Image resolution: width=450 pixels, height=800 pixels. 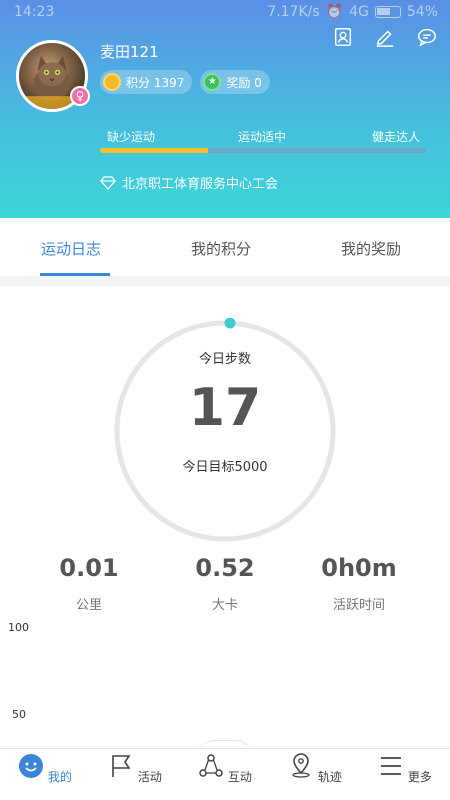 What do you see at coordinates (262, 137) in the screenshot?
I see `level-mid: 运动适中` at bounding box center [262, 137].